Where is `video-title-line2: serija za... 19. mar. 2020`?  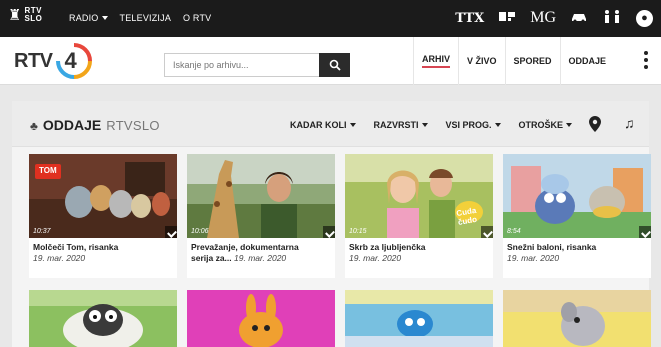
video-title-line2: serija za... 19. mar. 2020 is located at coordinates (238, 258).